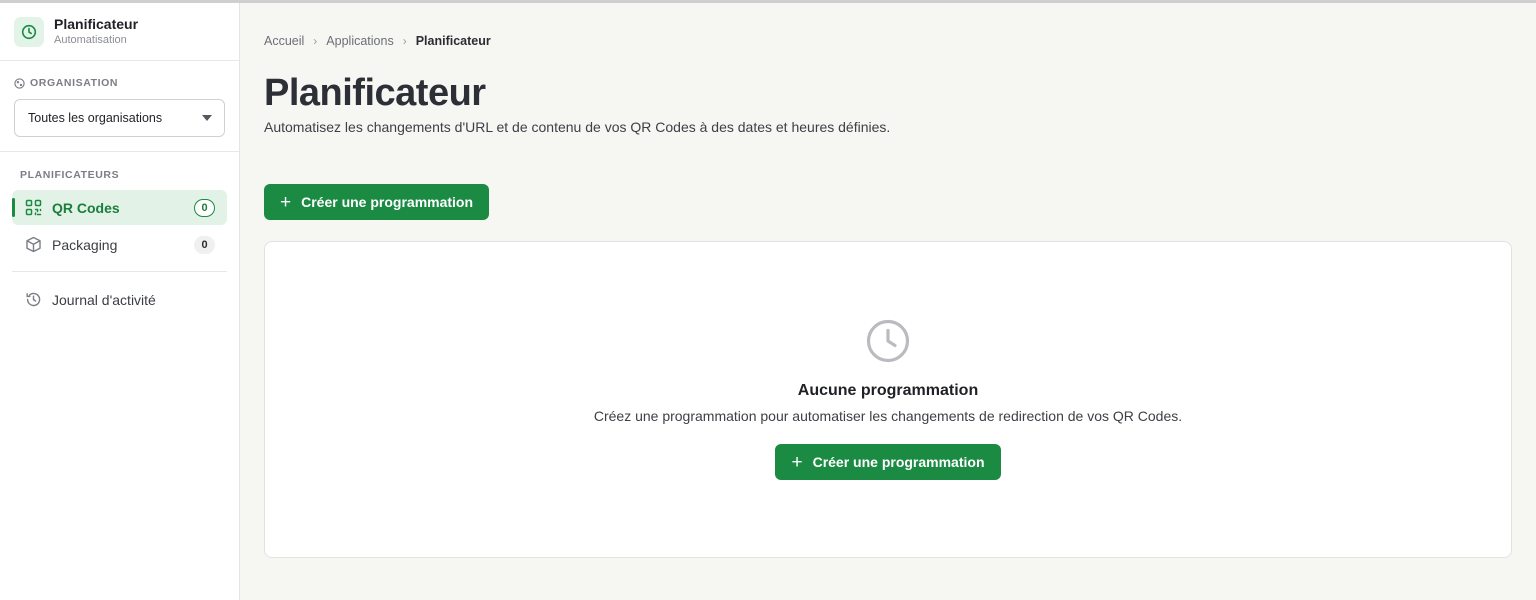 This screenshot has width=1536, height=600. I want to click on organisation-section: ORGANISATION Toutes les organisations, so click(119, 106).